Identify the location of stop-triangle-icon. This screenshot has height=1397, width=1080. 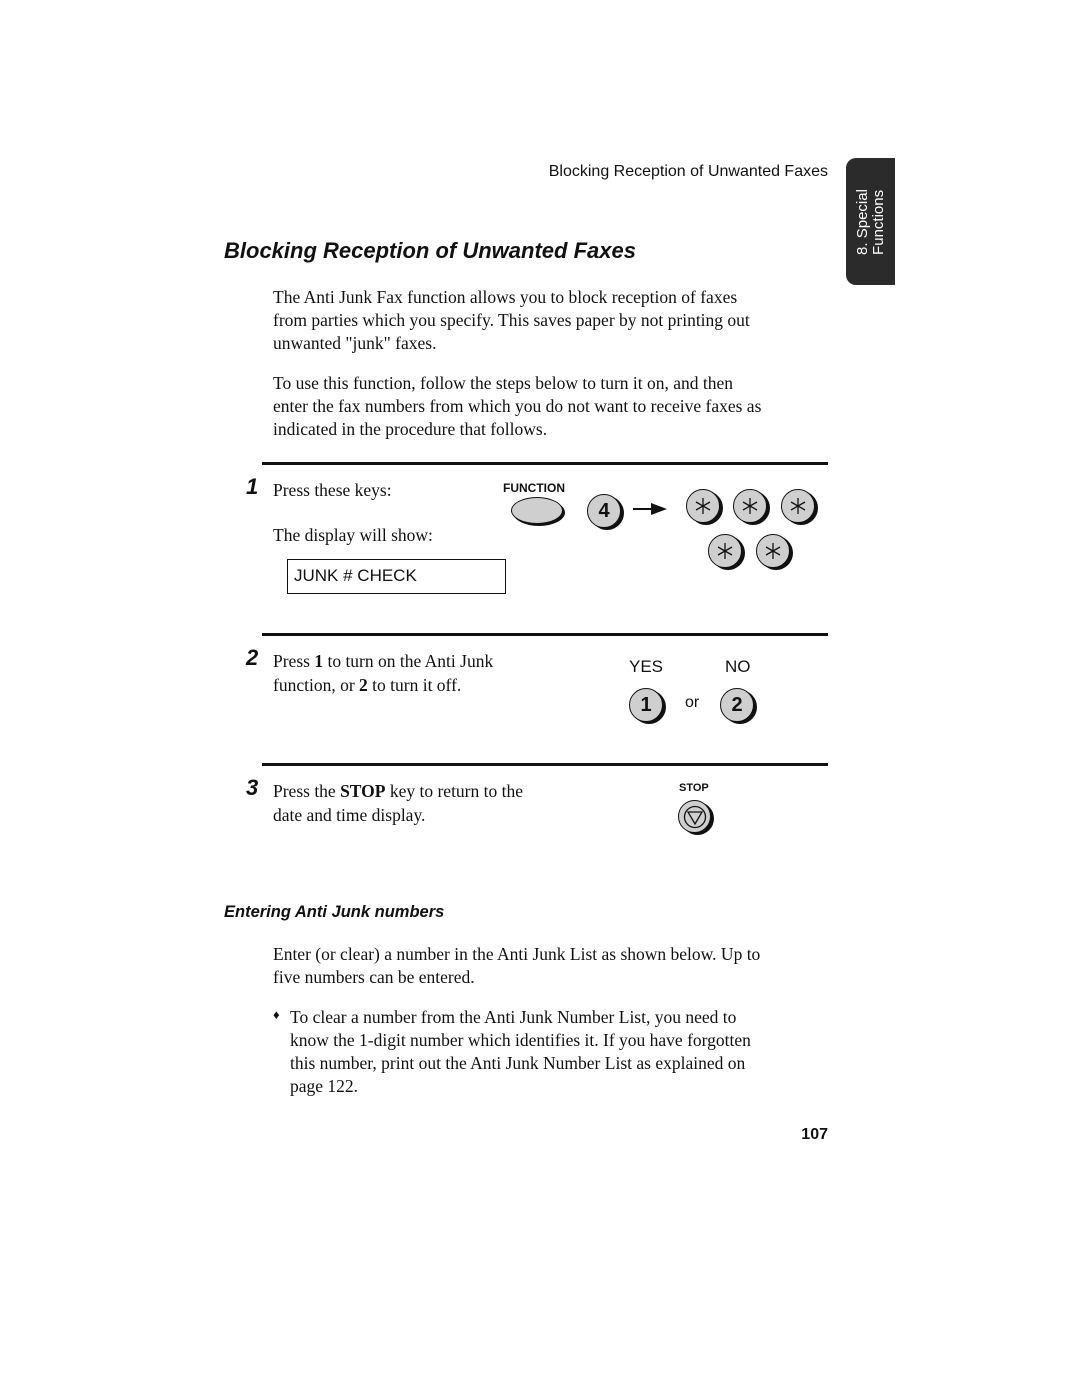
(694, 816).